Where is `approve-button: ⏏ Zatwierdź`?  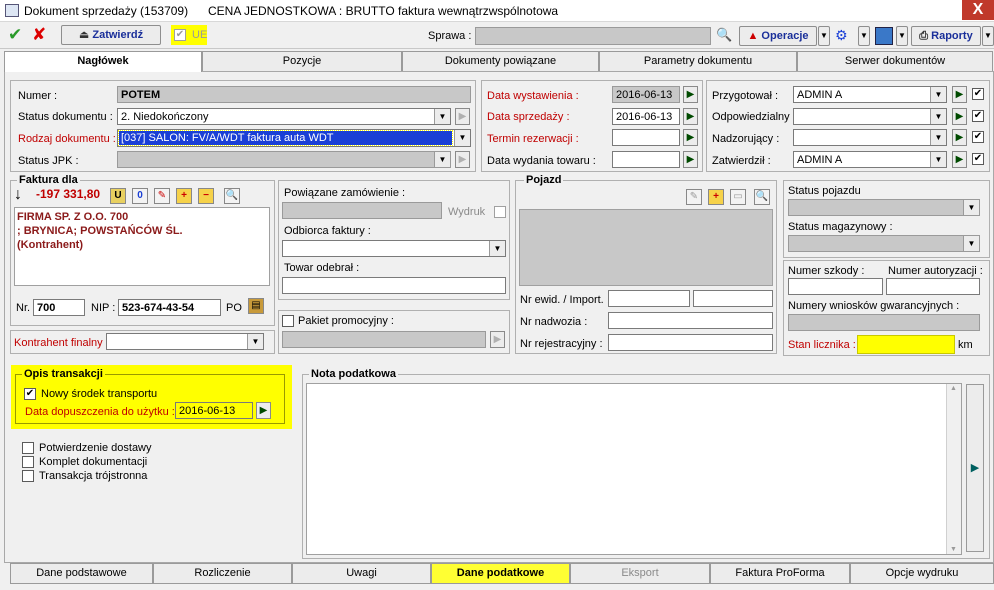
approve-button: ⏏ Zatwierdź is located at coordinates (111, 35).